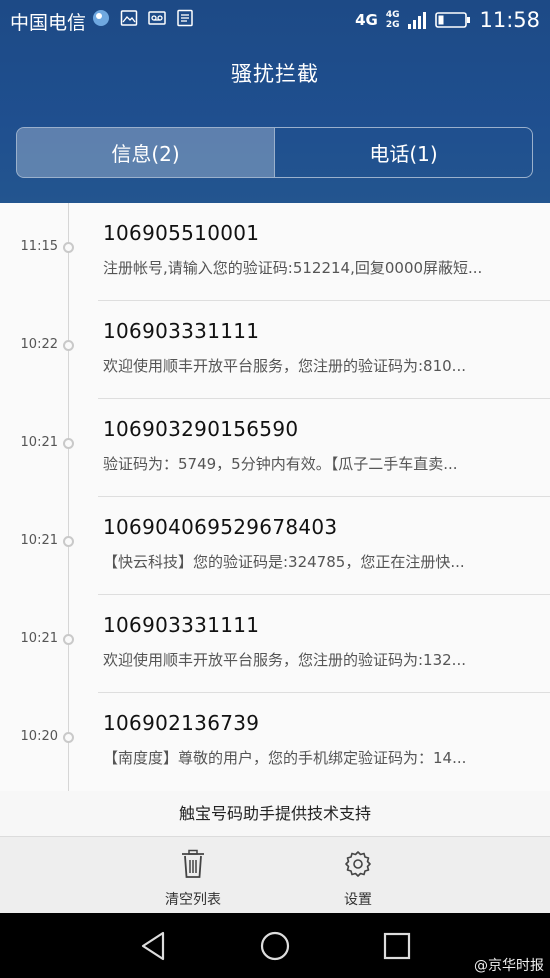 The image size is (550, 978). I want to click on signal-icon, so click(417, 20).